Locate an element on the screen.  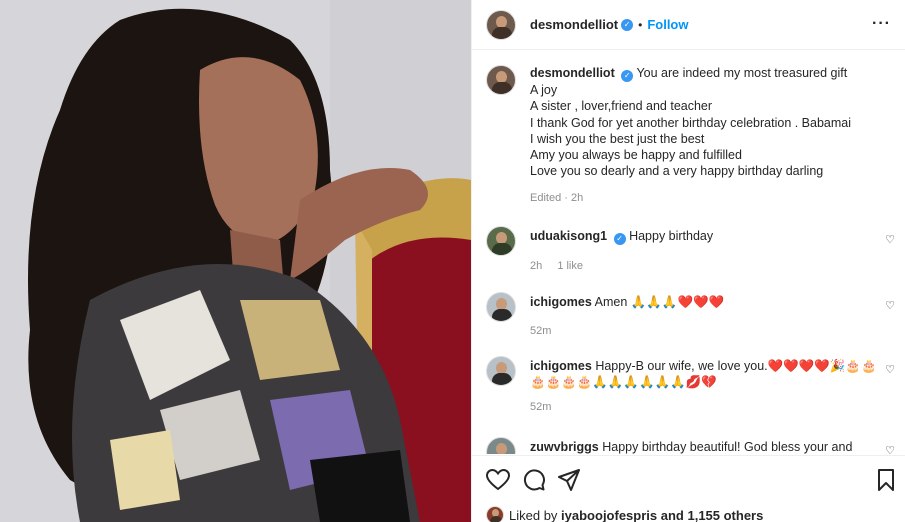
comment-text: uduakisong1 ✓ Happy birthday 2h 1 like is located at coordinates (704, 250).